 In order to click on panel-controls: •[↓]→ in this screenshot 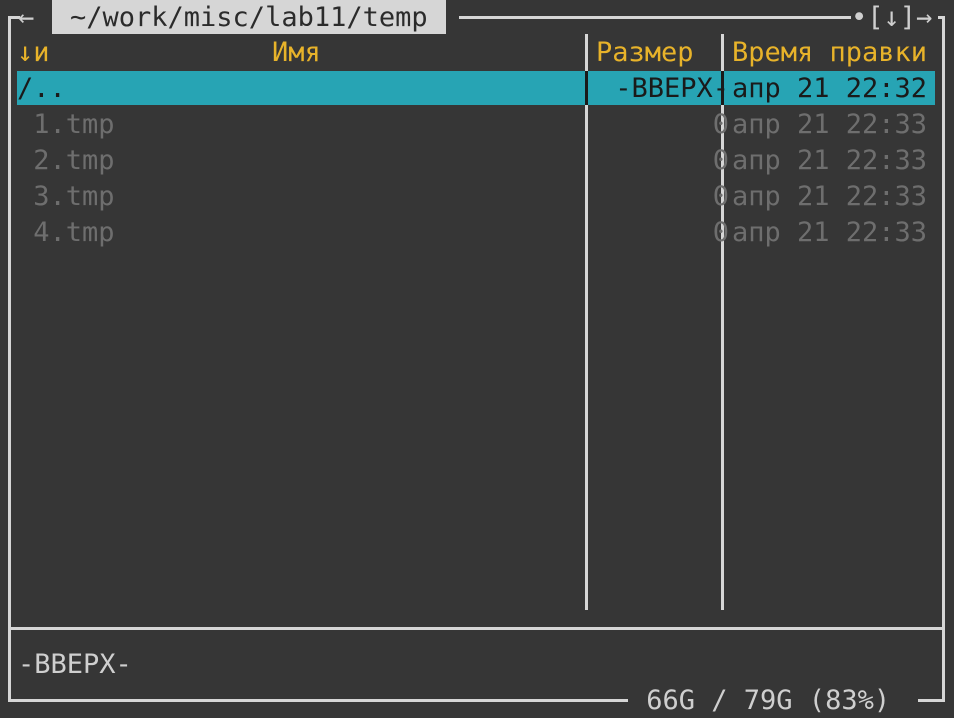, I will do `click(891, 18)`.